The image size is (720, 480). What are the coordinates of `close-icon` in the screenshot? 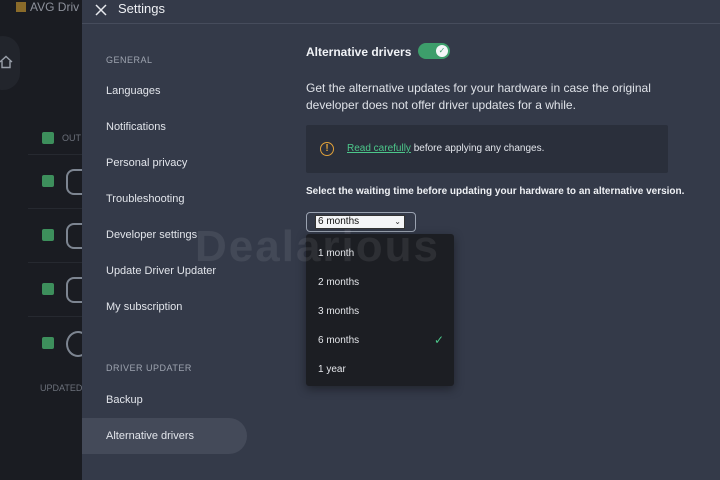 It's located at (101, 10).